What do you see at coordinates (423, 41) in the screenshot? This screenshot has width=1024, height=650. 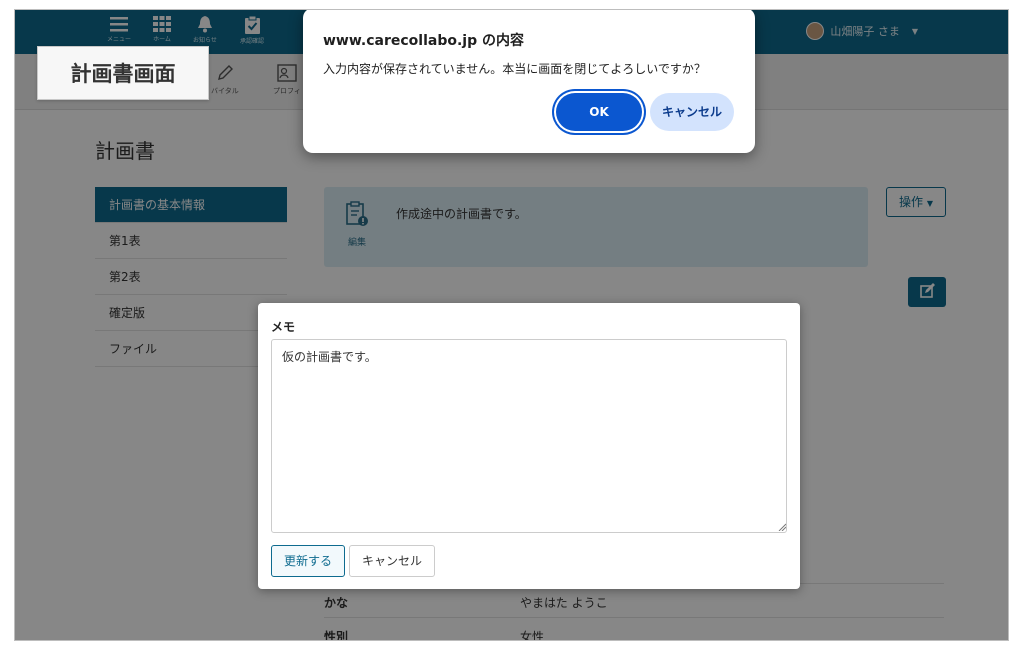 I see `dialog-title: www.carecollabo.jp の内容` at bounding box center [423, 41].